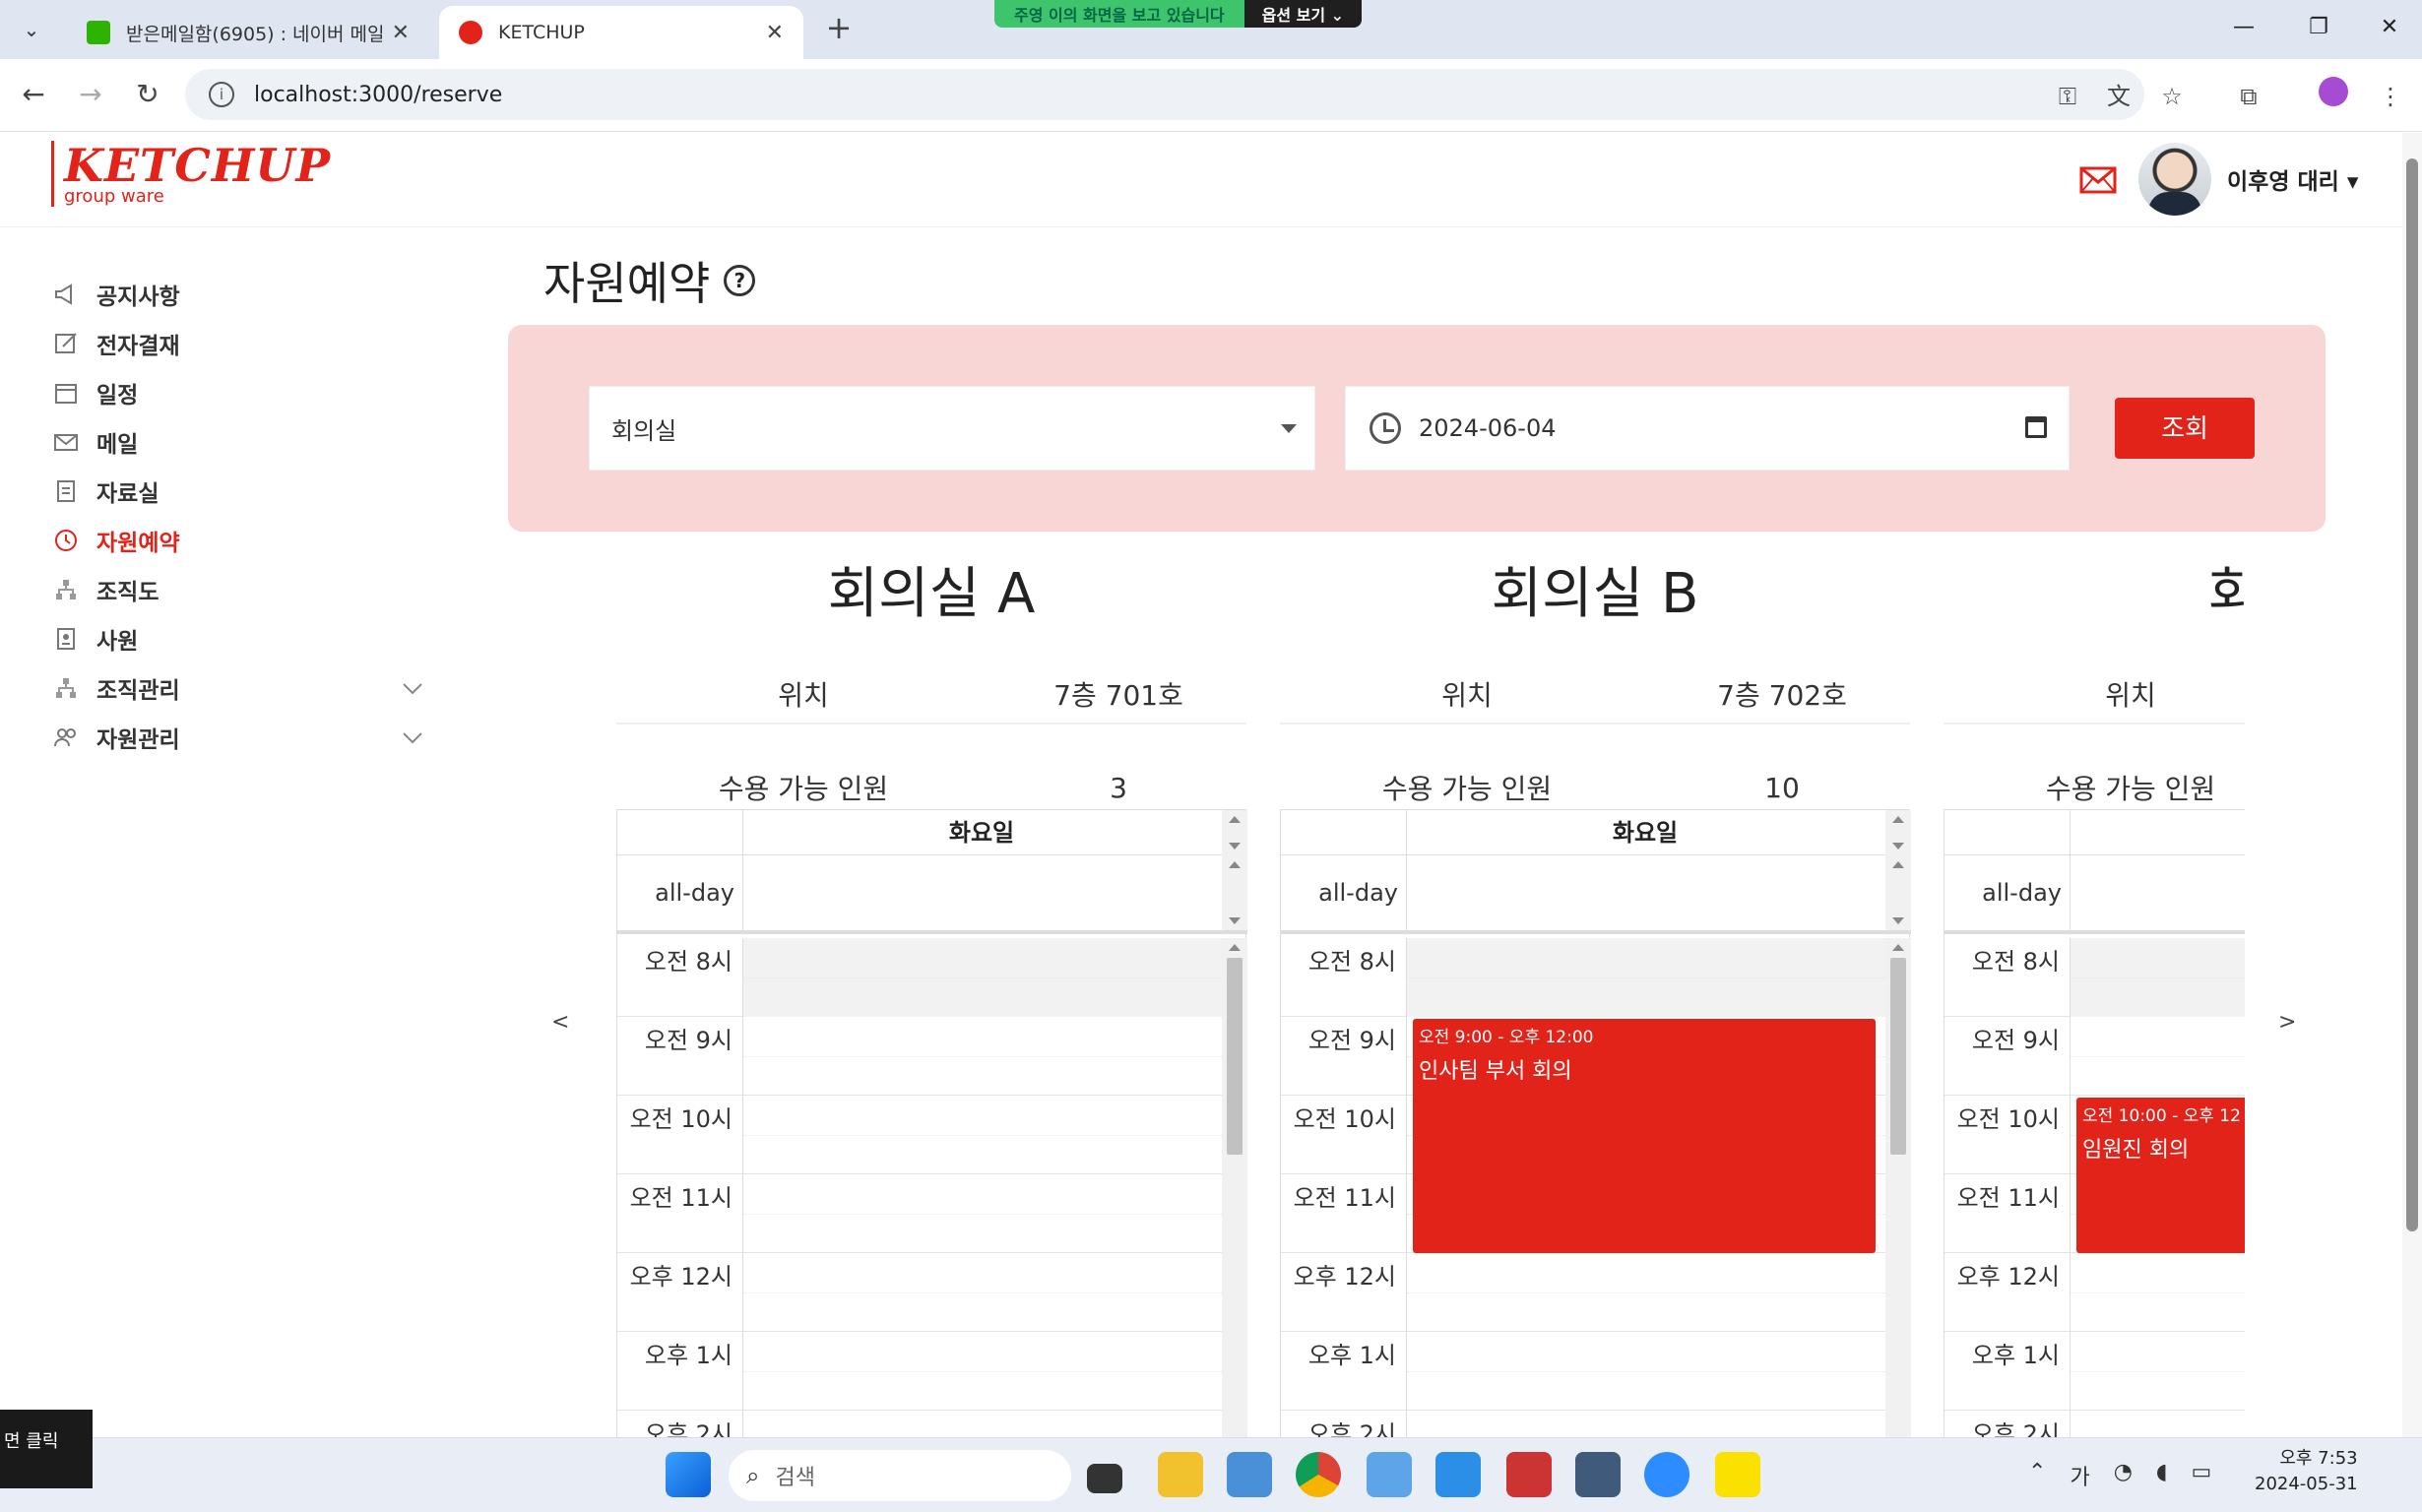  What do you see at coordinates (238, 688) in the screenshot?
I see `sidebar-item-org-management: 조직관리` at bounding box center [238, 688].